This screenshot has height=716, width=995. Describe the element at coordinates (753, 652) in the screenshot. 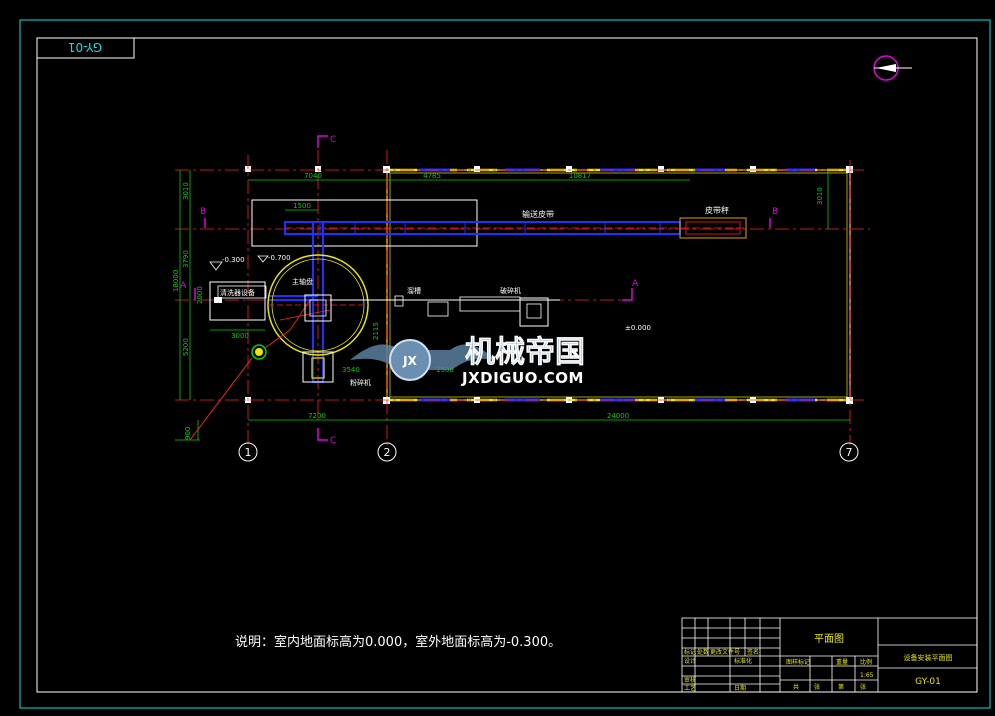

I see `tb-row-4: 签名` at that location.